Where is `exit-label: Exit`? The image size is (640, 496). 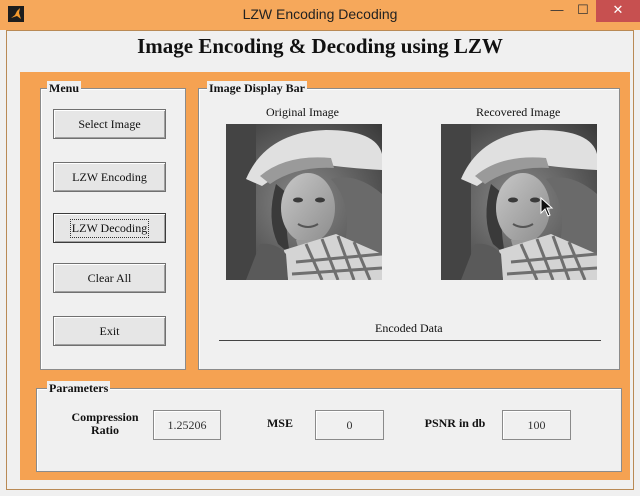 exit-label: Exit is located at coordinates (109, 330).